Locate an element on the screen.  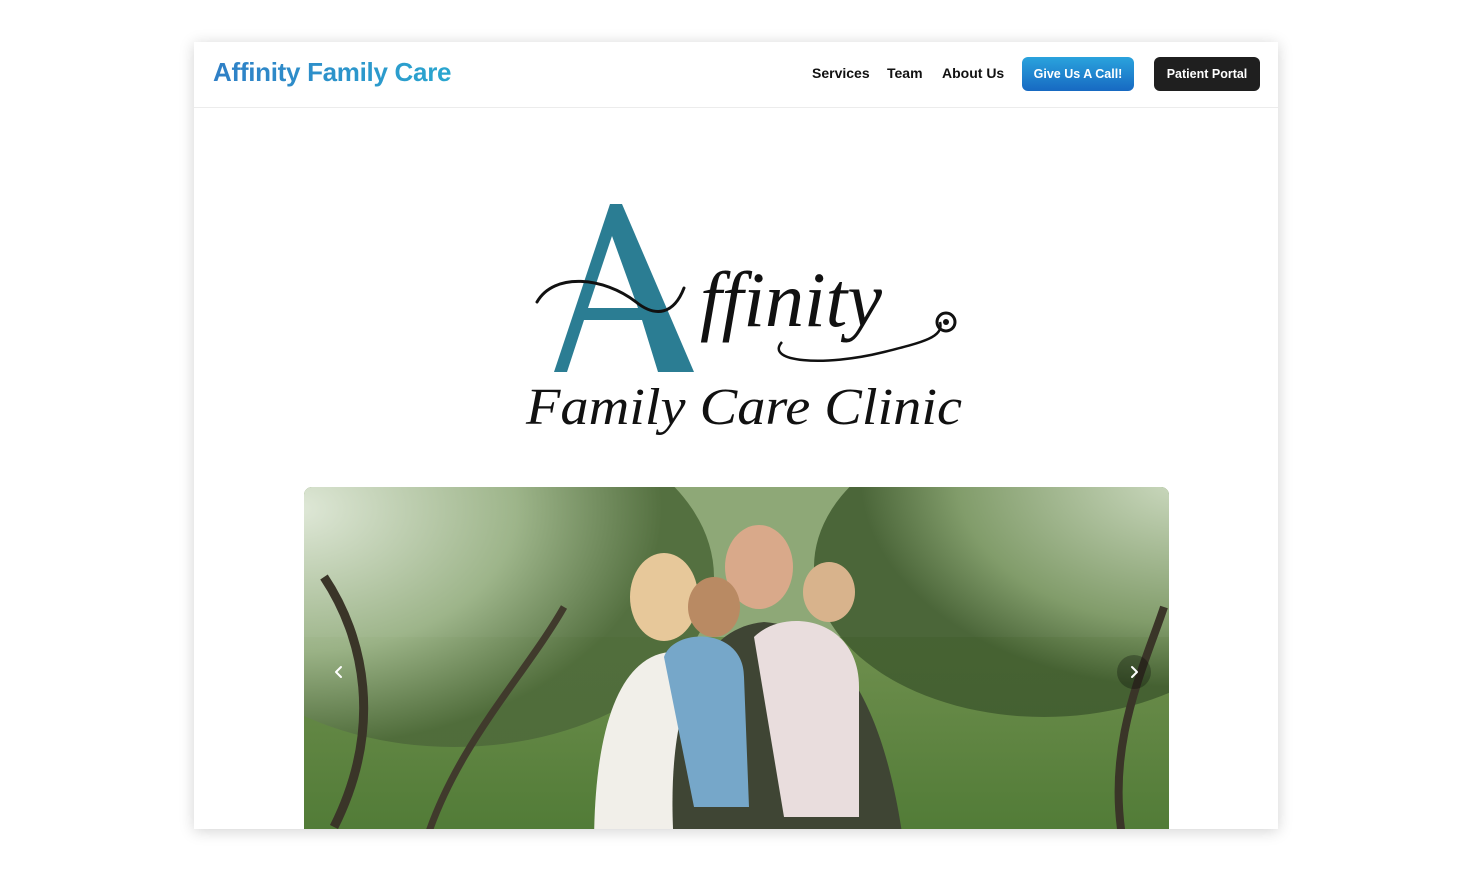
logo-word: ffinity is located at coordinates (791, 299).